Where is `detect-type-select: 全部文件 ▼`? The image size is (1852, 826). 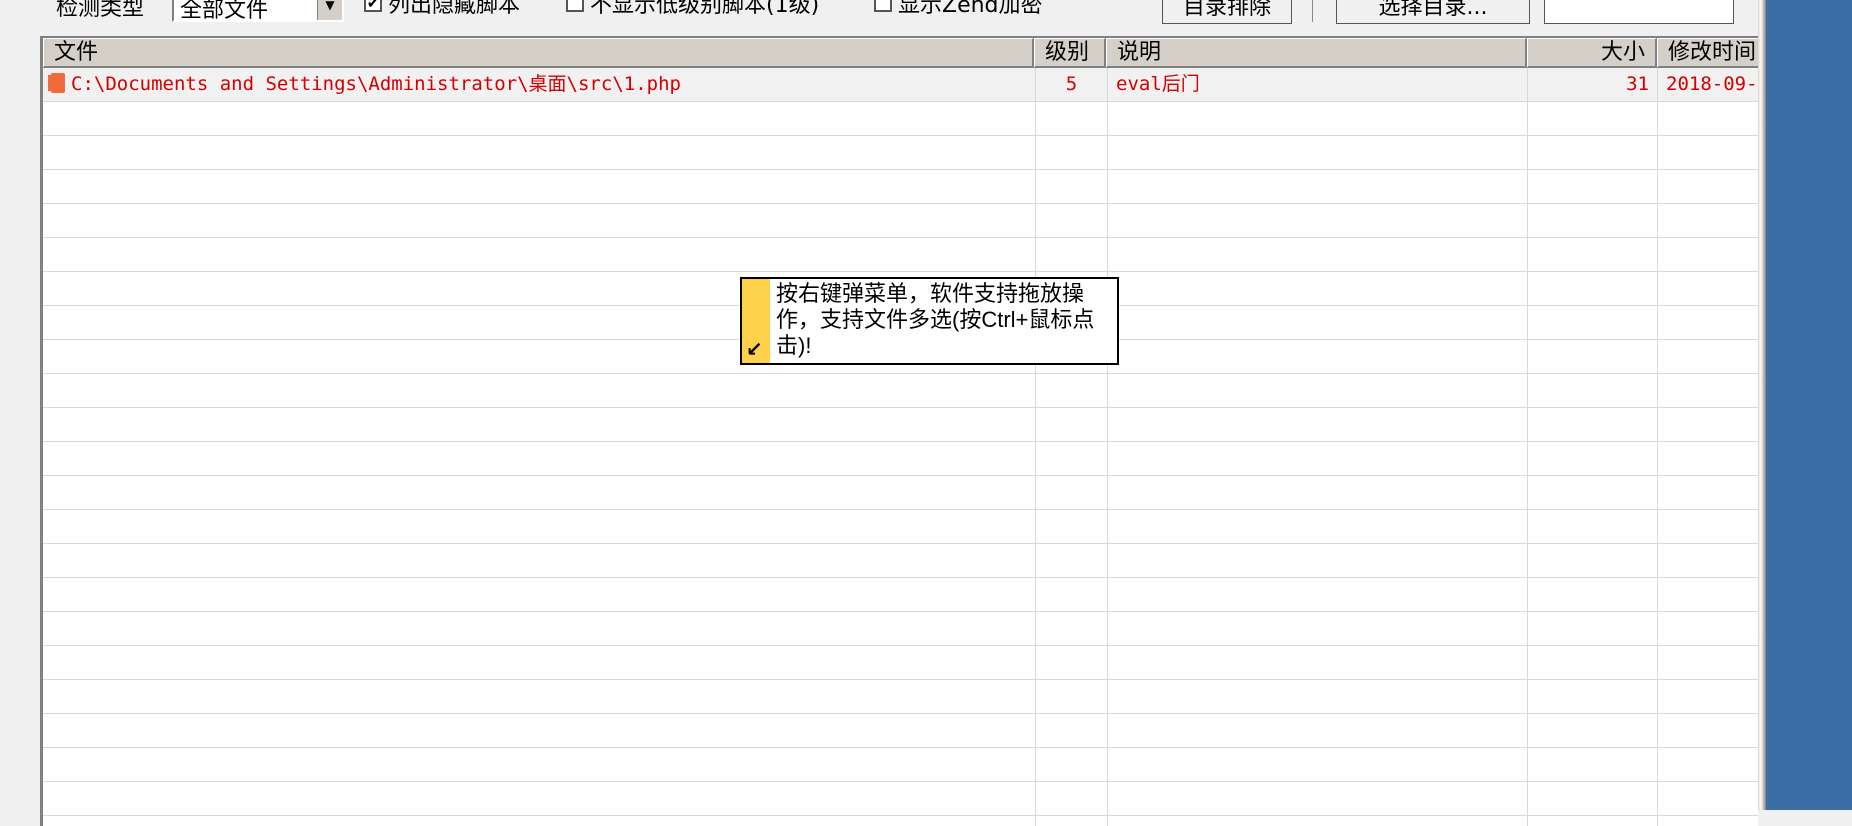
detect-type-select: 全部文件 ▼ is located at coordinates (258, 11).